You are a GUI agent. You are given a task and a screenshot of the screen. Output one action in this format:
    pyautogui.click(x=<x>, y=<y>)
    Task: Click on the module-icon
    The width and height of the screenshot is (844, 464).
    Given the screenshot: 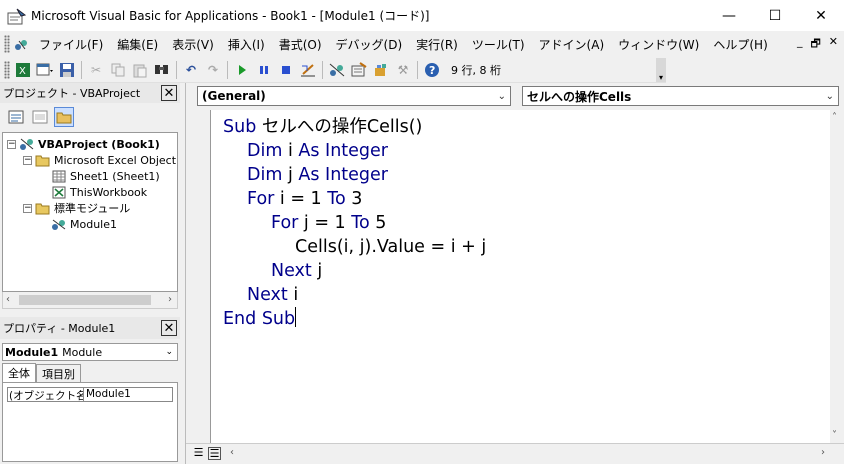 What is the action you would take?
    pyautogui.click(x=21, y=44)
    